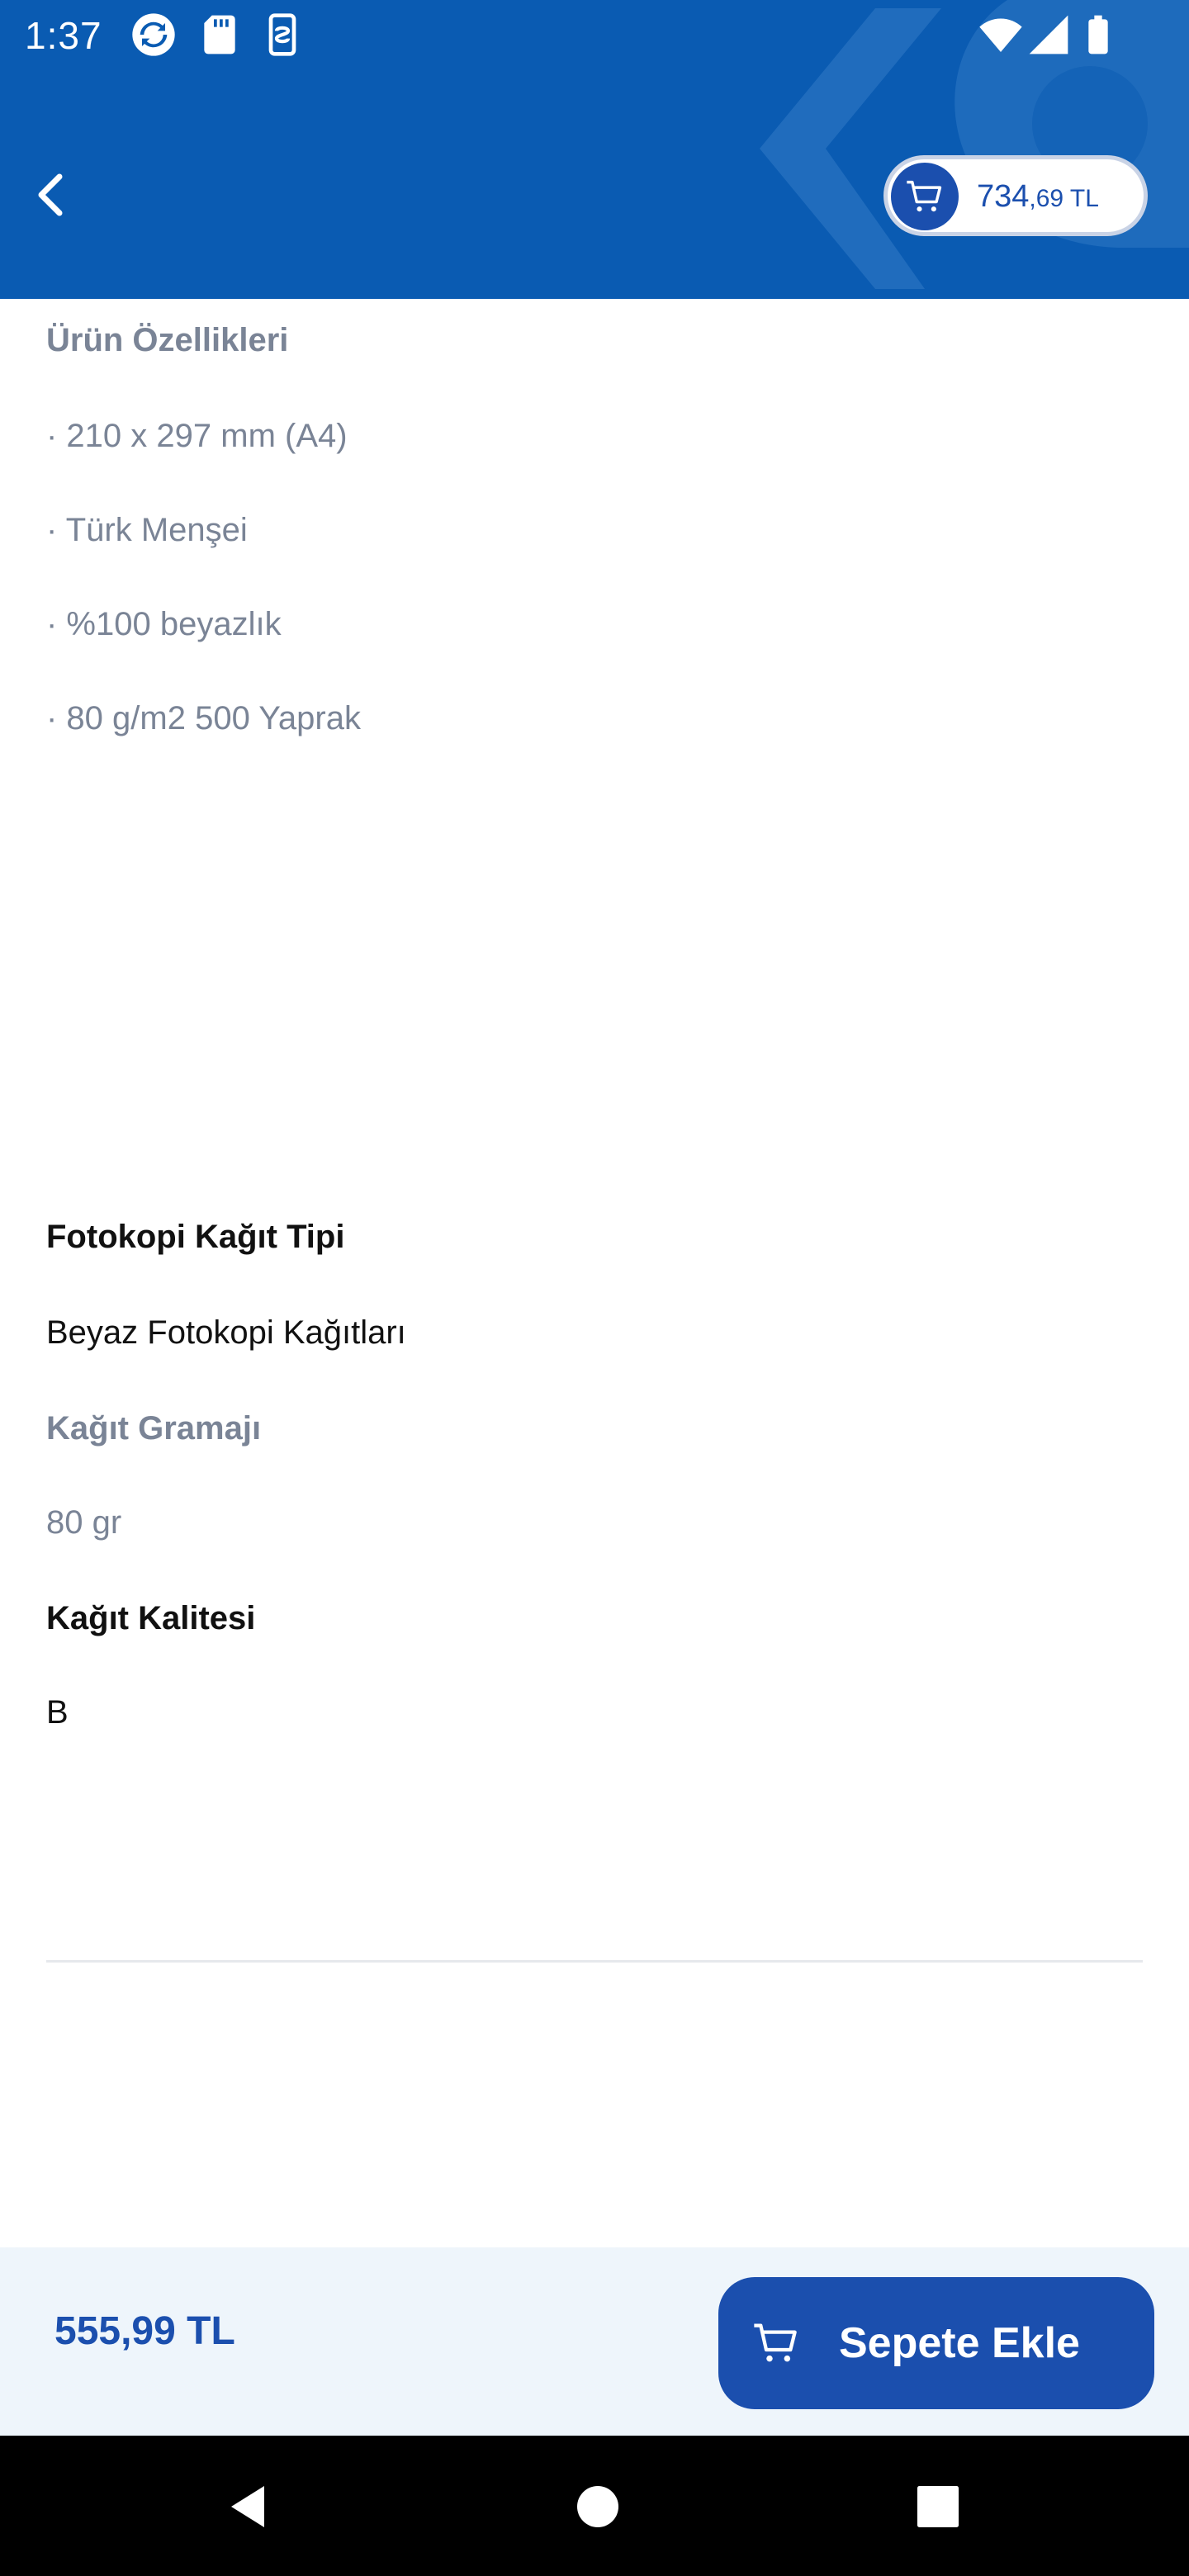 The image size is (1189, 2576). Describe the element at coordinates (282, 34) in the screenshot. I see `screen-record-icon` at that location.